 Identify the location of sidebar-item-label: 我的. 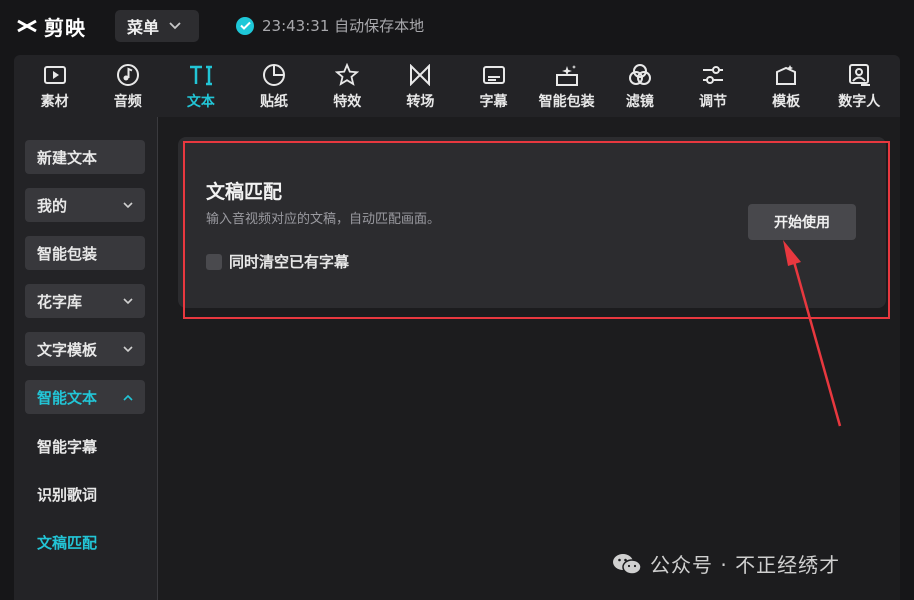
(52, 205).